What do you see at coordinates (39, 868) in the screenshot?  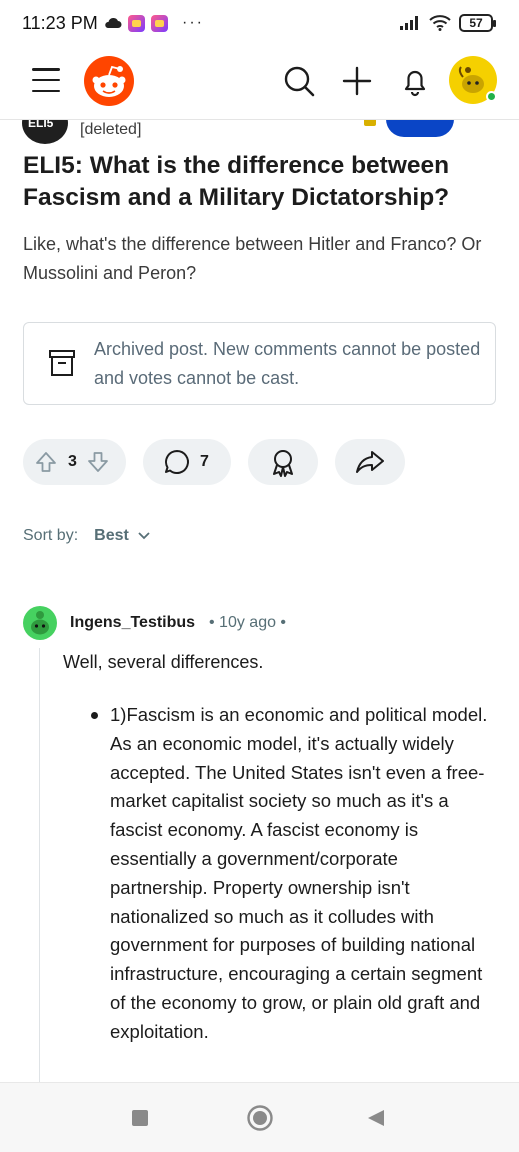 I see `comment-thread-line` at bounding box center [39, 868].